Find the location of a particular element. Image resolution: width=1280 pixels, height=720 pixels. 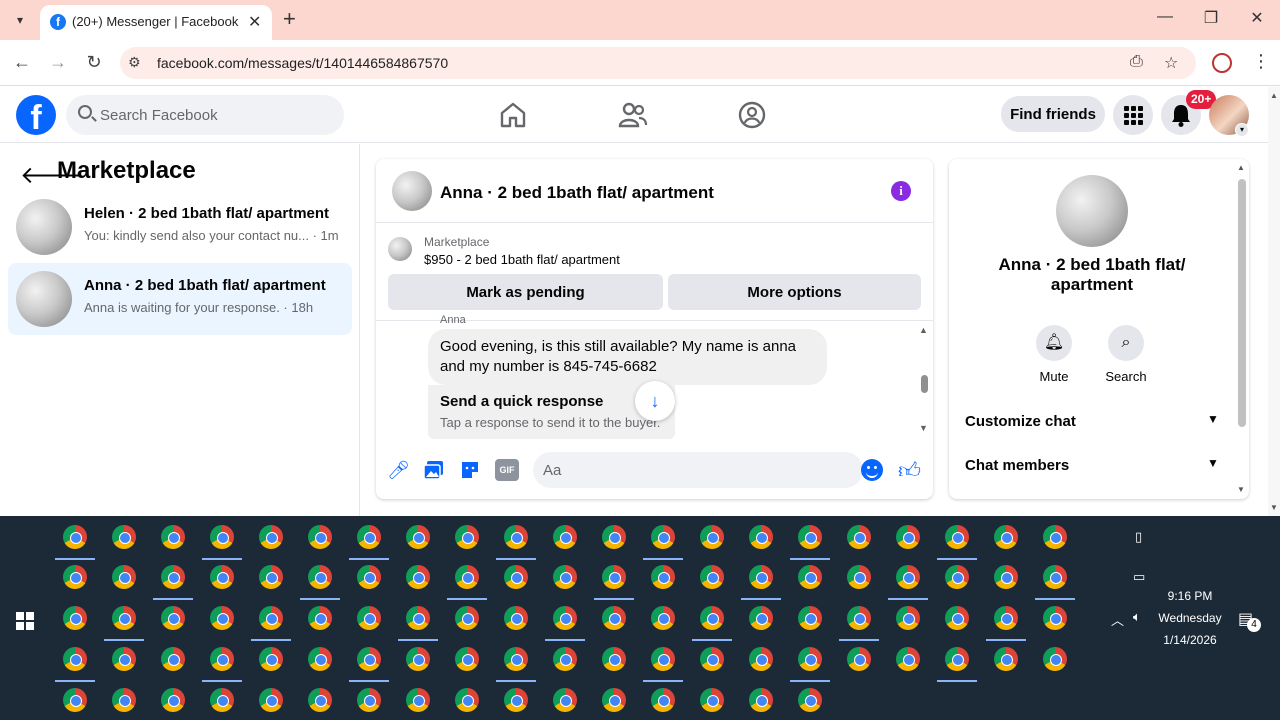

browser-tab: f (20+) Messenger | Facebook ✕ is located at coordinates (156, 22).